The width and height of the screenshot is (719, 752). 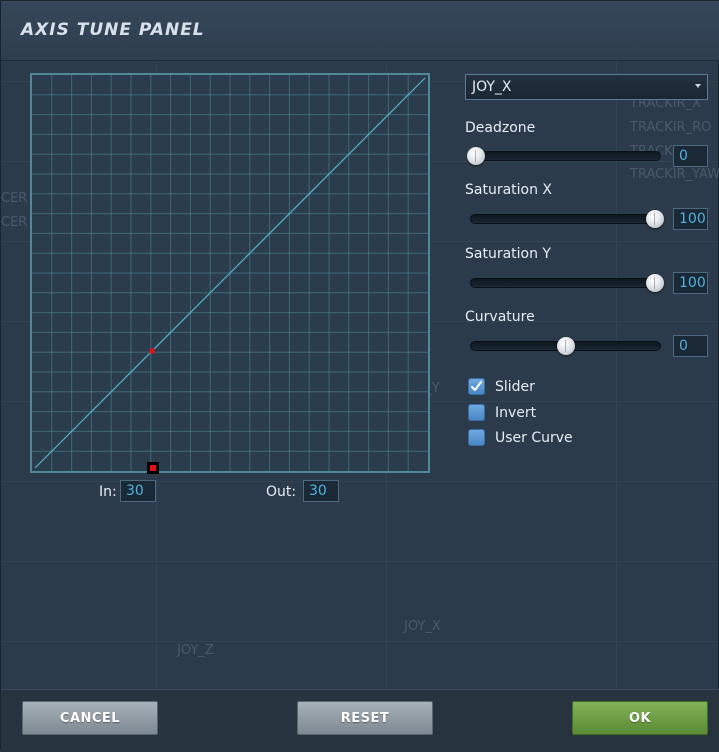 I want to click on deadzone-slider, so click(x=565, y=156).